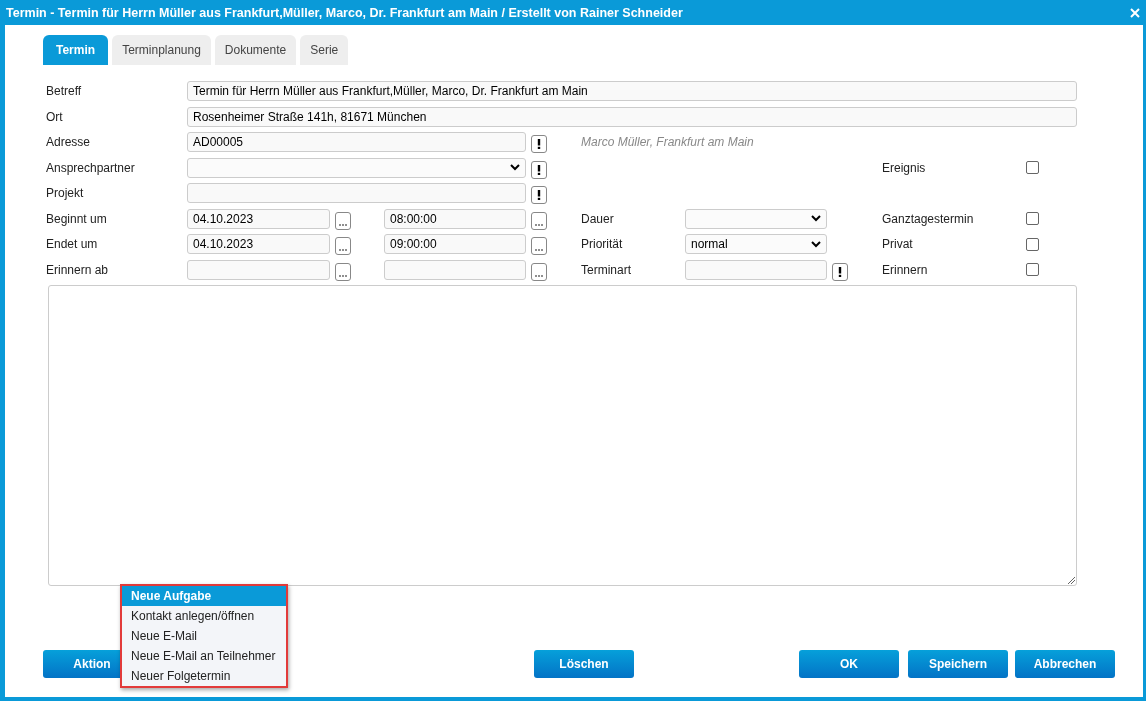 The height and width of the screenshot is (701, 1146). I want to click on checkbox-label: Erinnern, so click(905, 269).